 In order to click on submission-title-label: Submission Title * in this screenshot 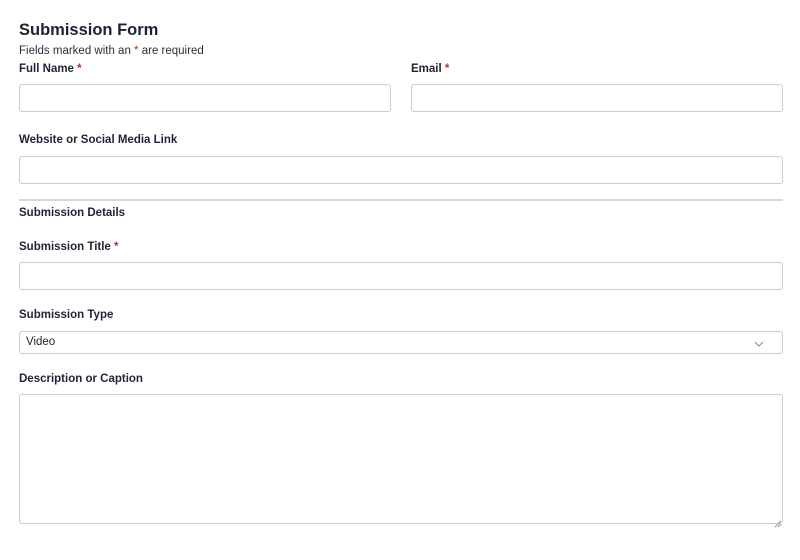, I will do `click(69, 247)`.